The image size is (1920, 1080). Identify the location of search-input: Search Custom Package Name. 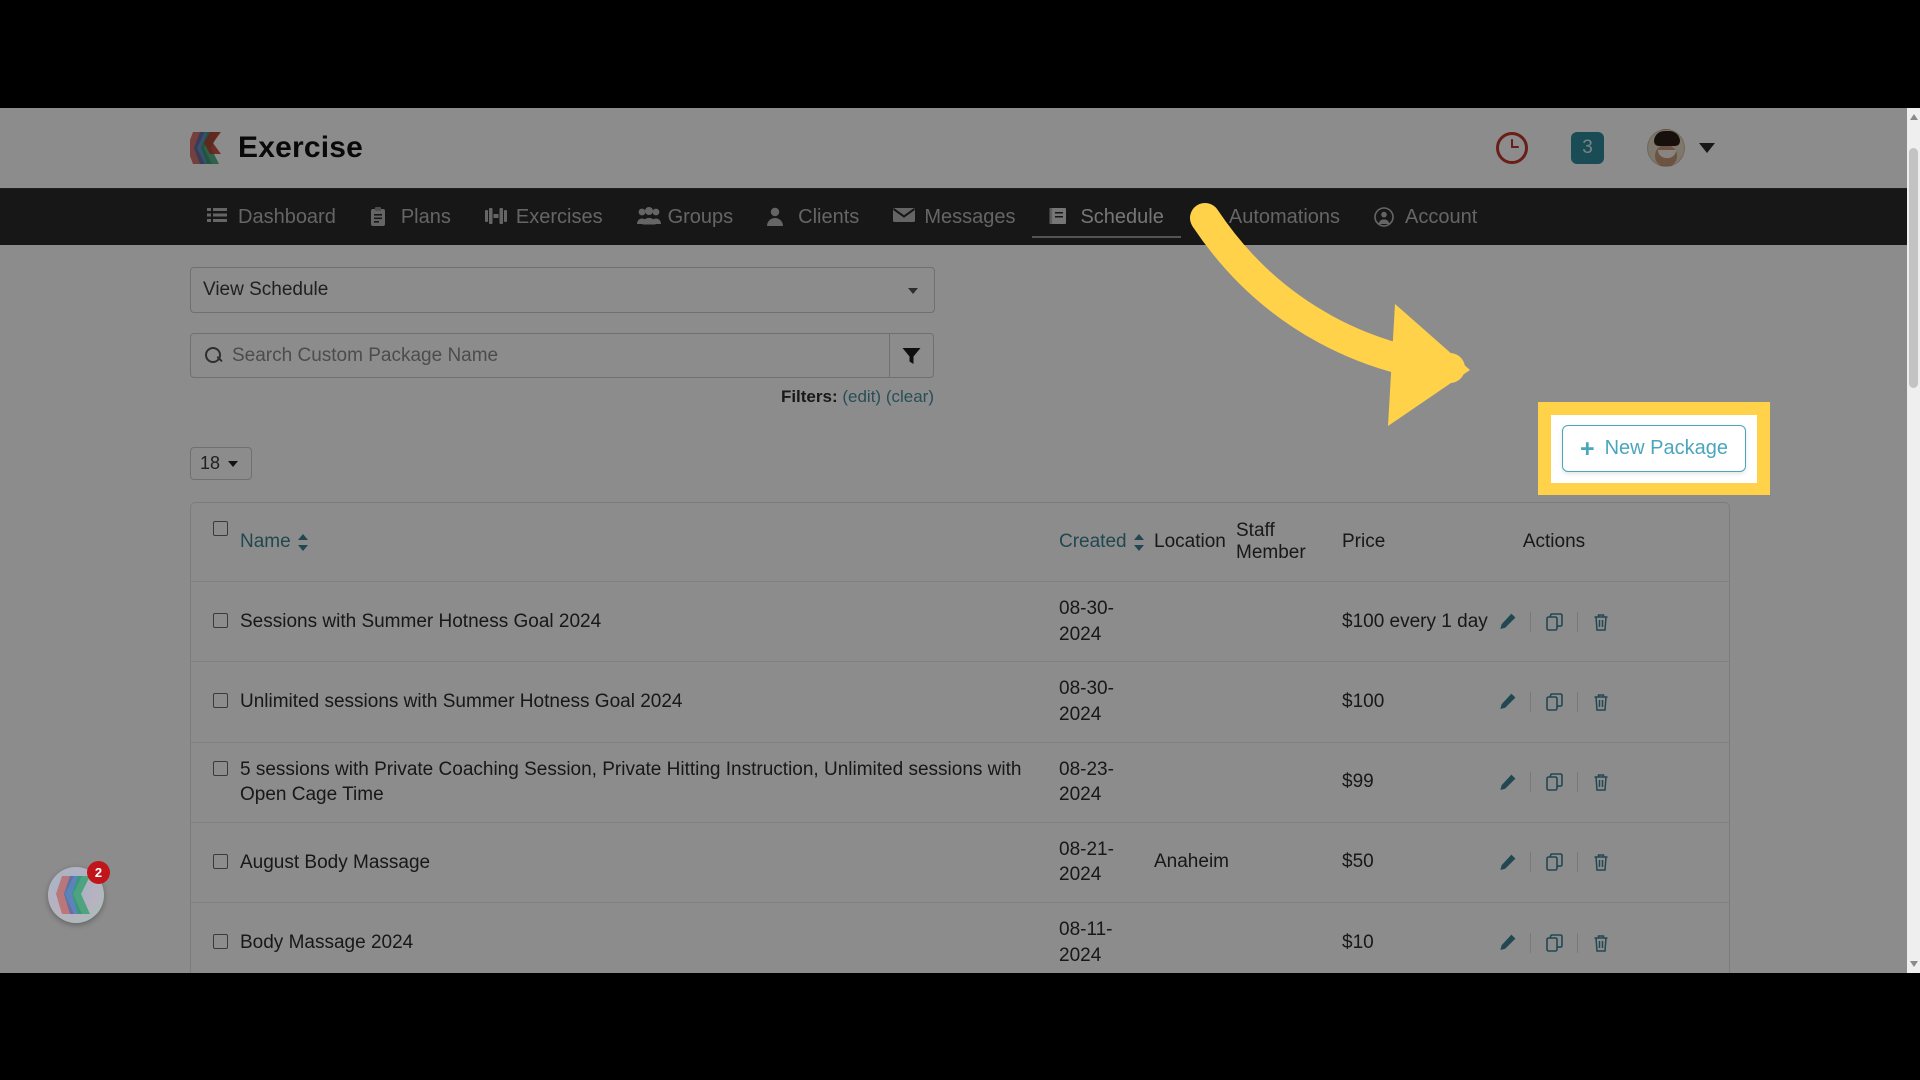
(540, 355).